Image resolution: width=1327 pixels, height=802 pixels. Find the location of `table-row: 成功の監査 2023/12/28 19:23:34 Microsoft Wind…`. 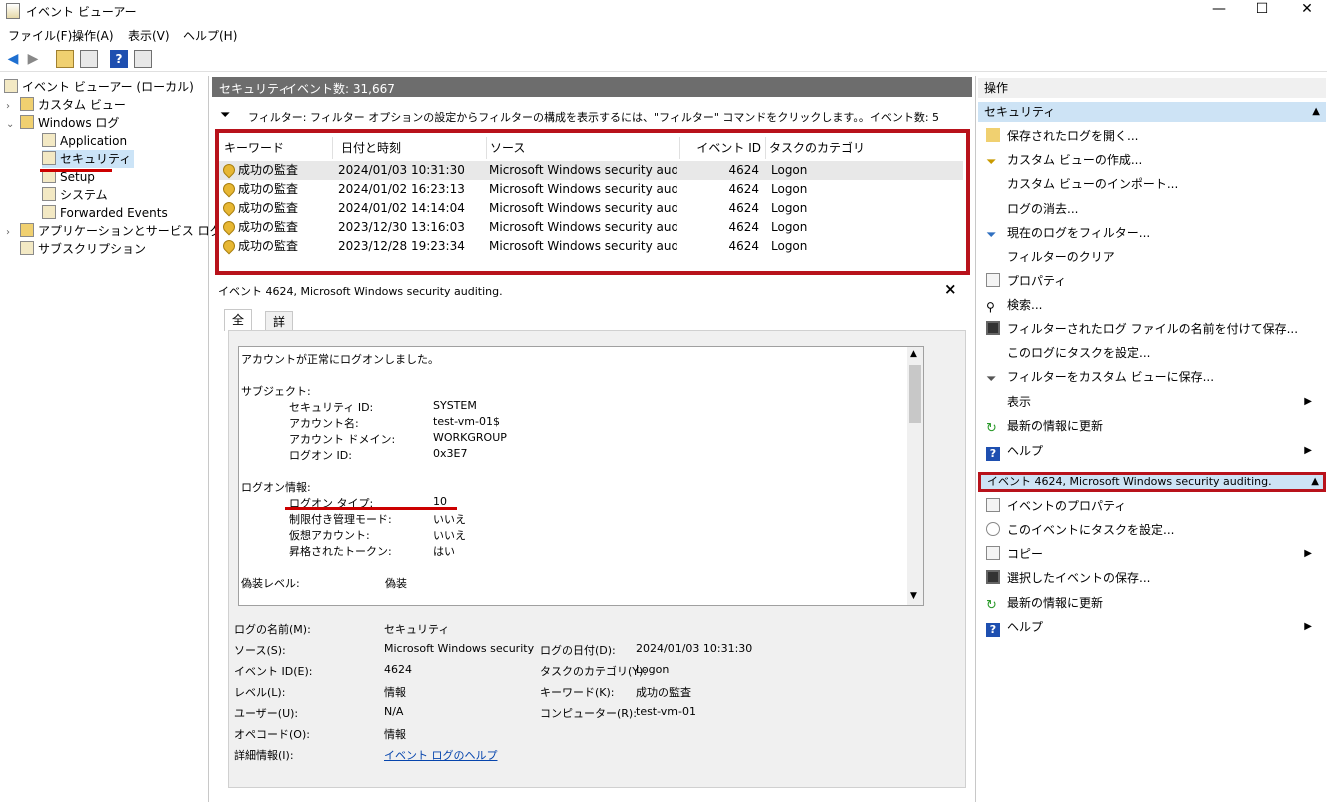

table-row: 成功の監査 2023/12/28 19:23:34 Microsoft Wind… is located at coordinates (591, 246).